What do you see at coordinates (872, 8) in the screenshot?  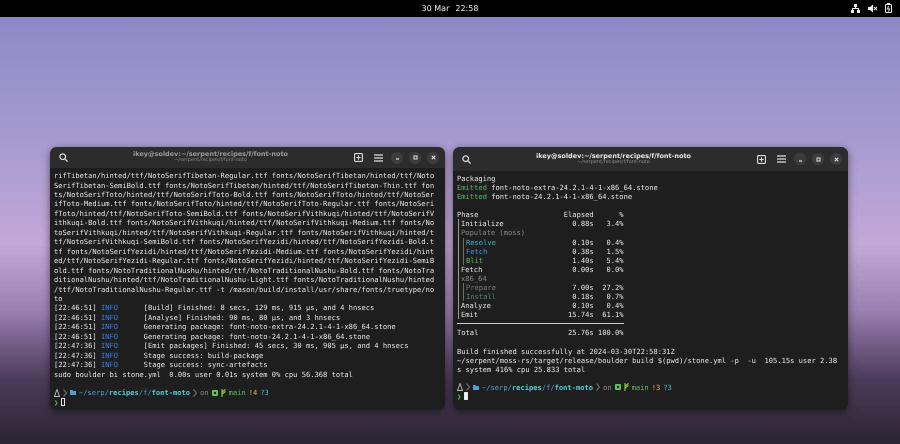 I see `muted-speaker-icon` at bounding box center [872, 8].